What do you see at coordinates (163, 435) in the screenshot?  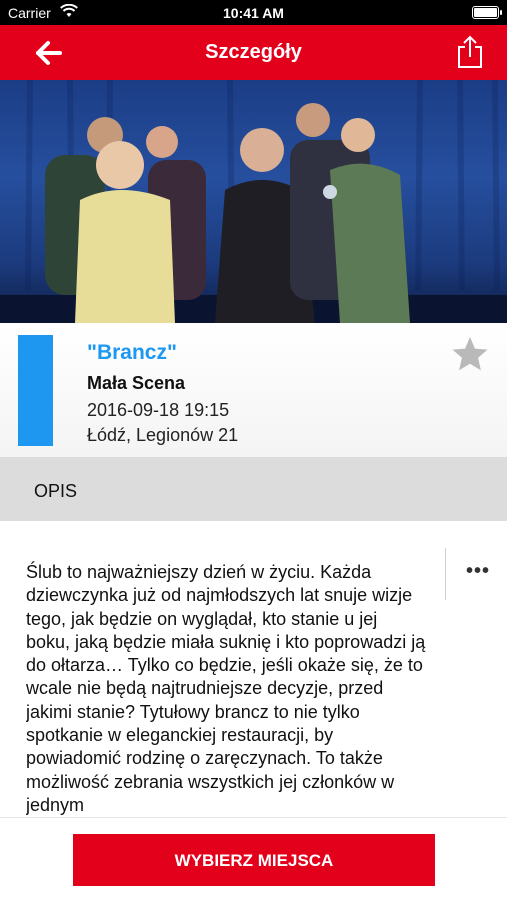 I see `event-address: Łódź, Legionów 21` at bounding box center [163, 435].